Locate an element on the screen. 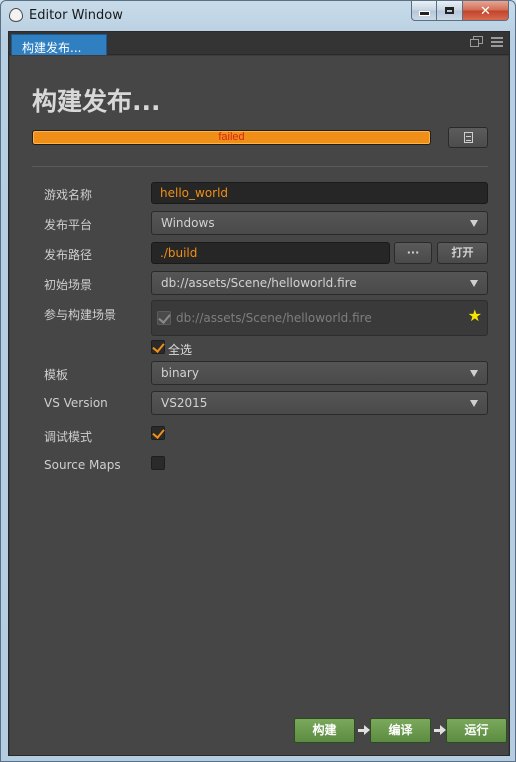  start-scene-select: db://assets/Scene/helloworld.fire is located at coordinates (319, 283).